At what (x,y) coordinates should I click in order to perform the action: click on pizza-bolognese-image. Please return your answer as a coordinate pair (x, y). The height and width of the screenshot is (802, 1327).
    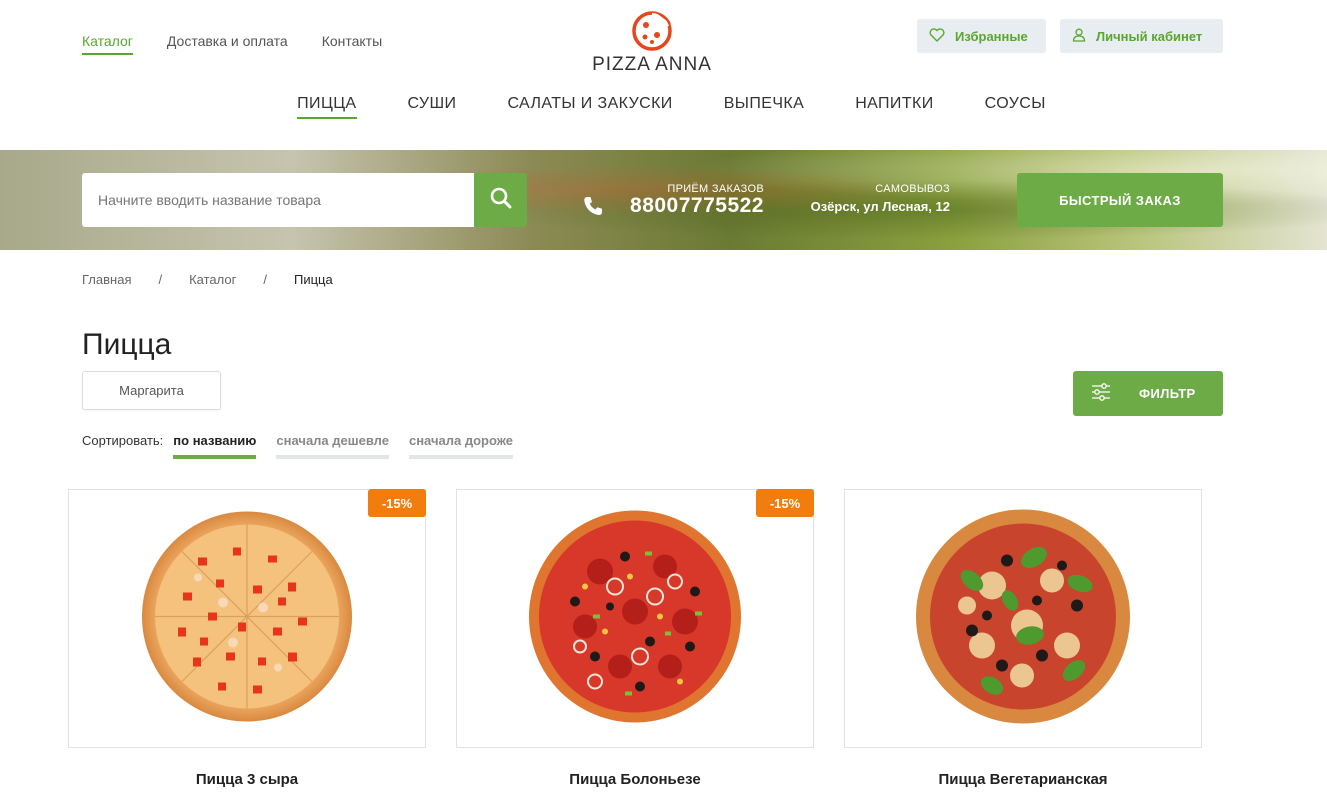
    Looking at the image, I should click on (635, 618).